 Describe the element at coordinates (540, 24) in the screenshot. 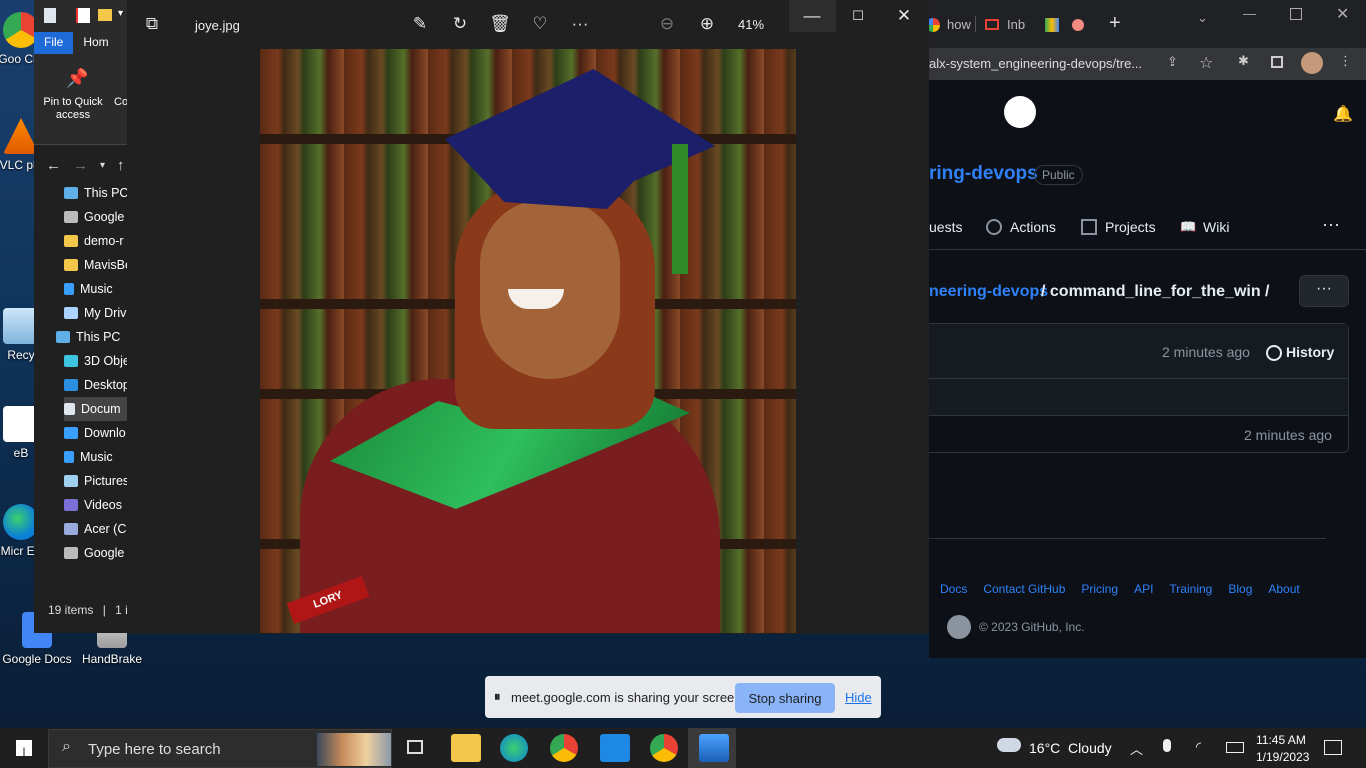

I see `favorite-heart-icon: ♡` at that location.